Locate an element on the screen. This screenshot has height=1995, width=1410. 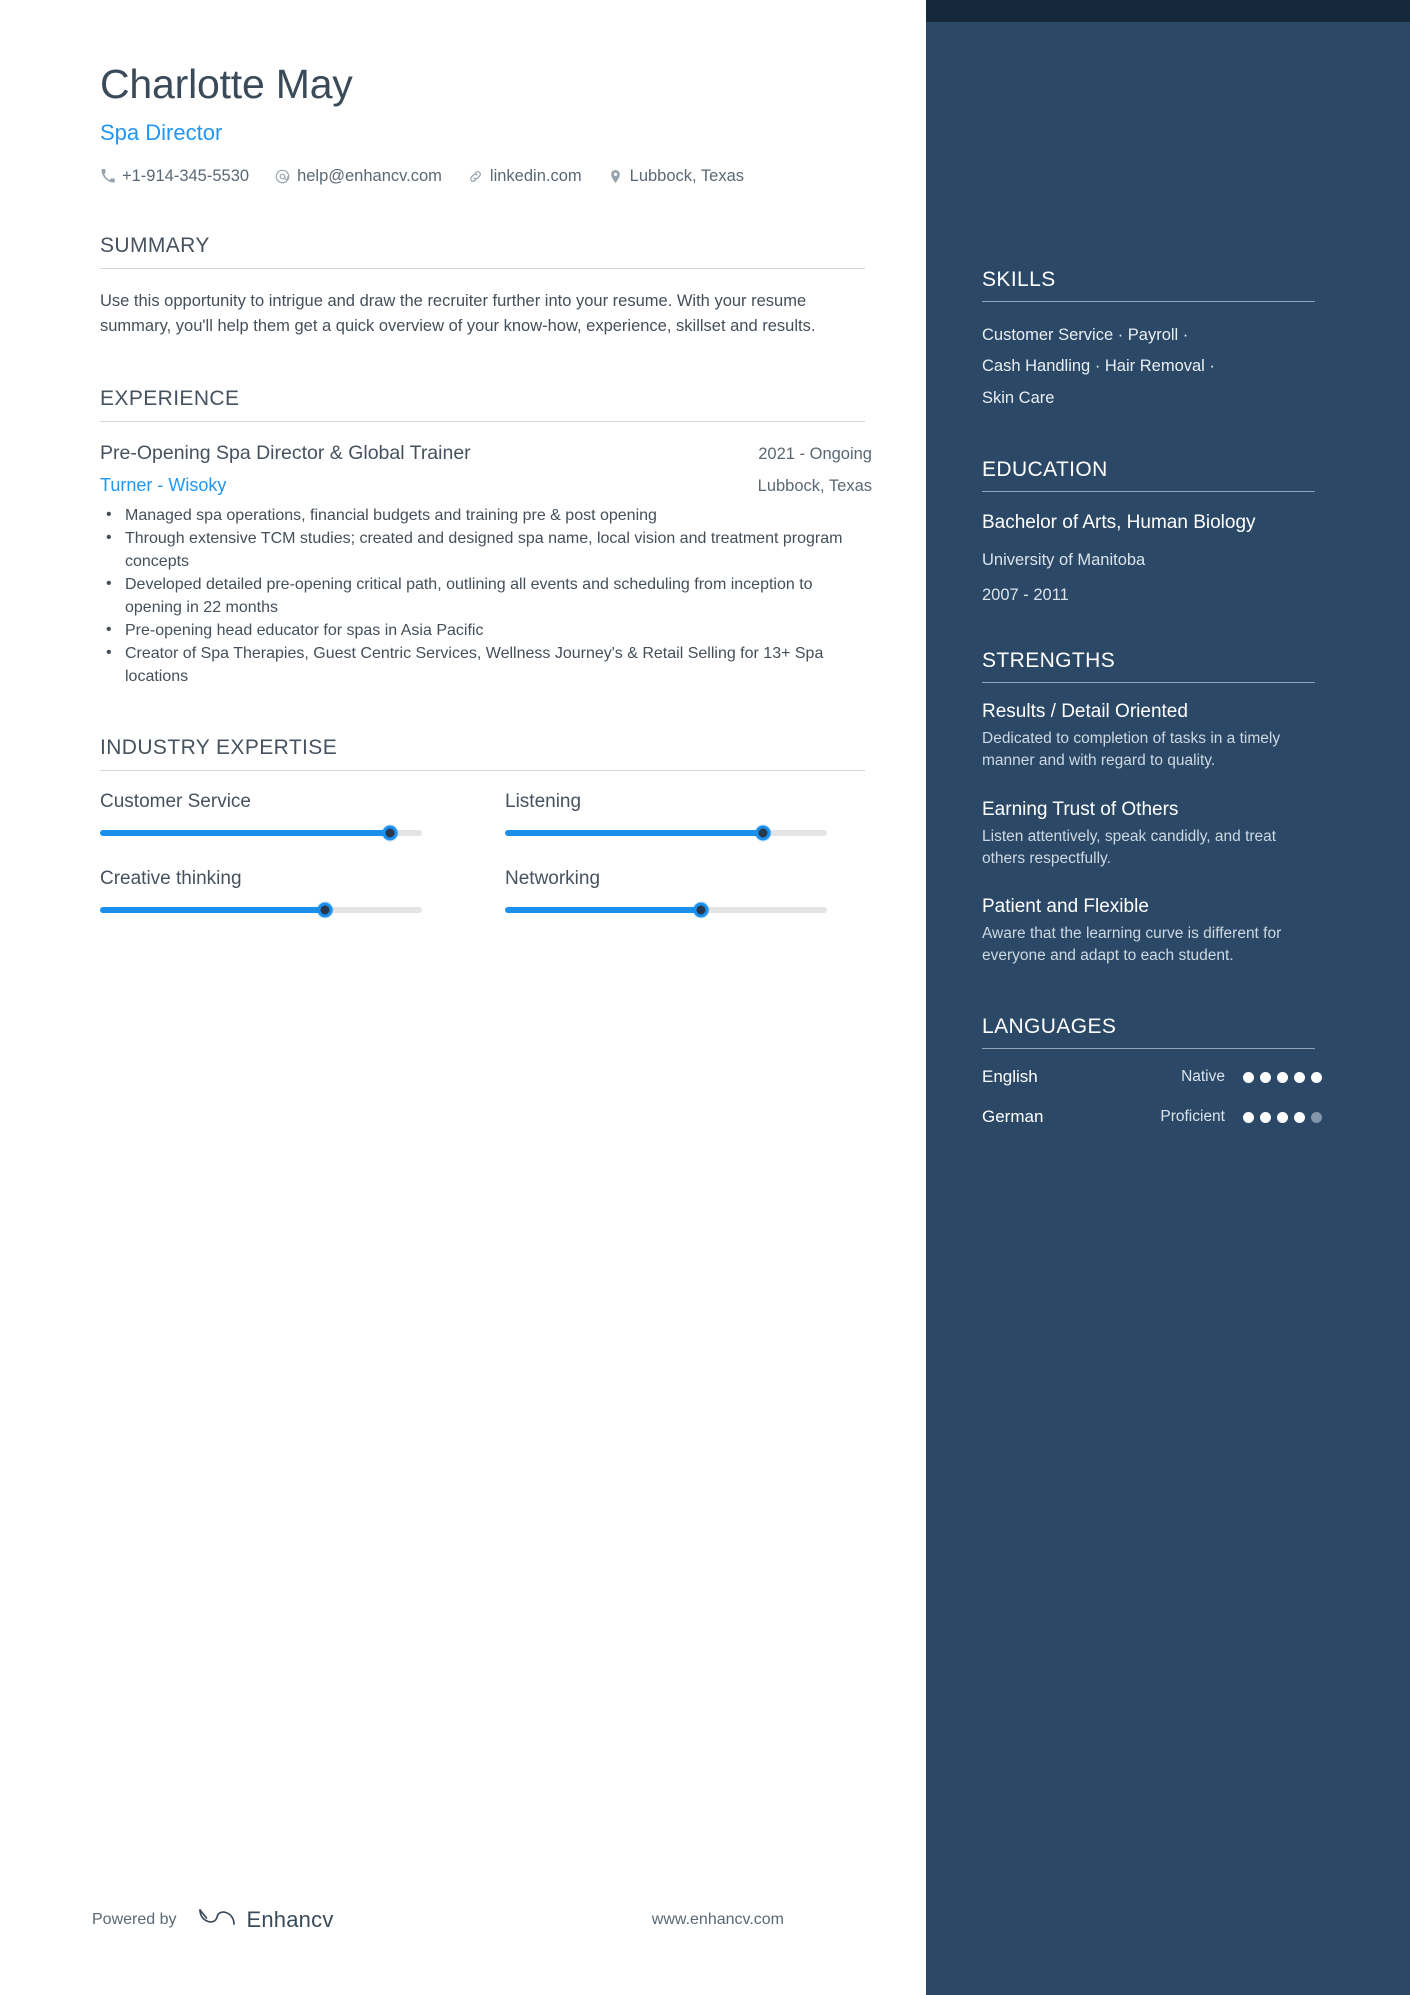
strengths-heading: STRENGTHS is located at coordinates (1049, 661).